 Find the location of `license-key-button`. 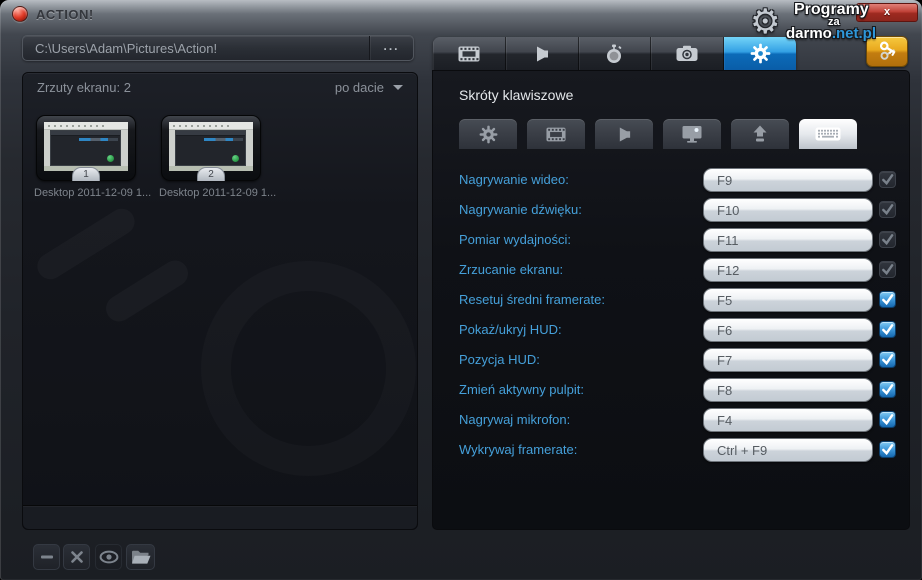

license-key-button is located at coordinates (887, 51).